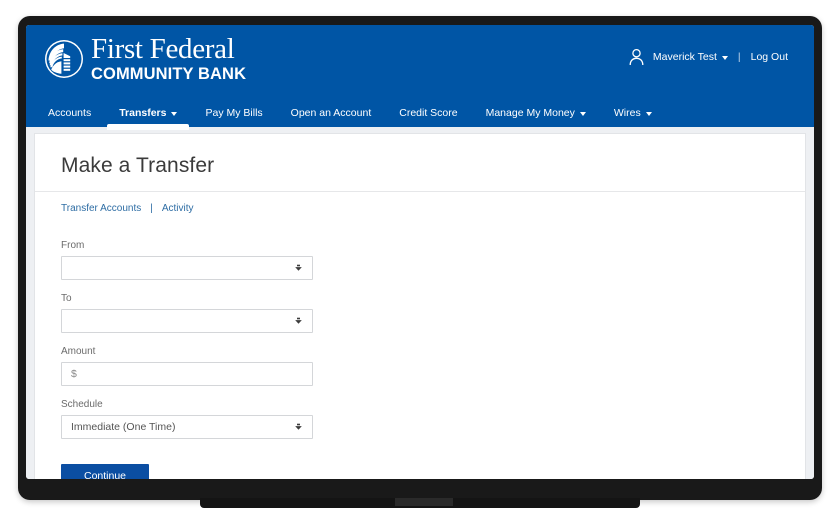 This screenshot has height=525, width=840. Describe the element at coordinates (123, 427) in the screenshot. I see `schedule-value: Immediate (One Time)` at that location.